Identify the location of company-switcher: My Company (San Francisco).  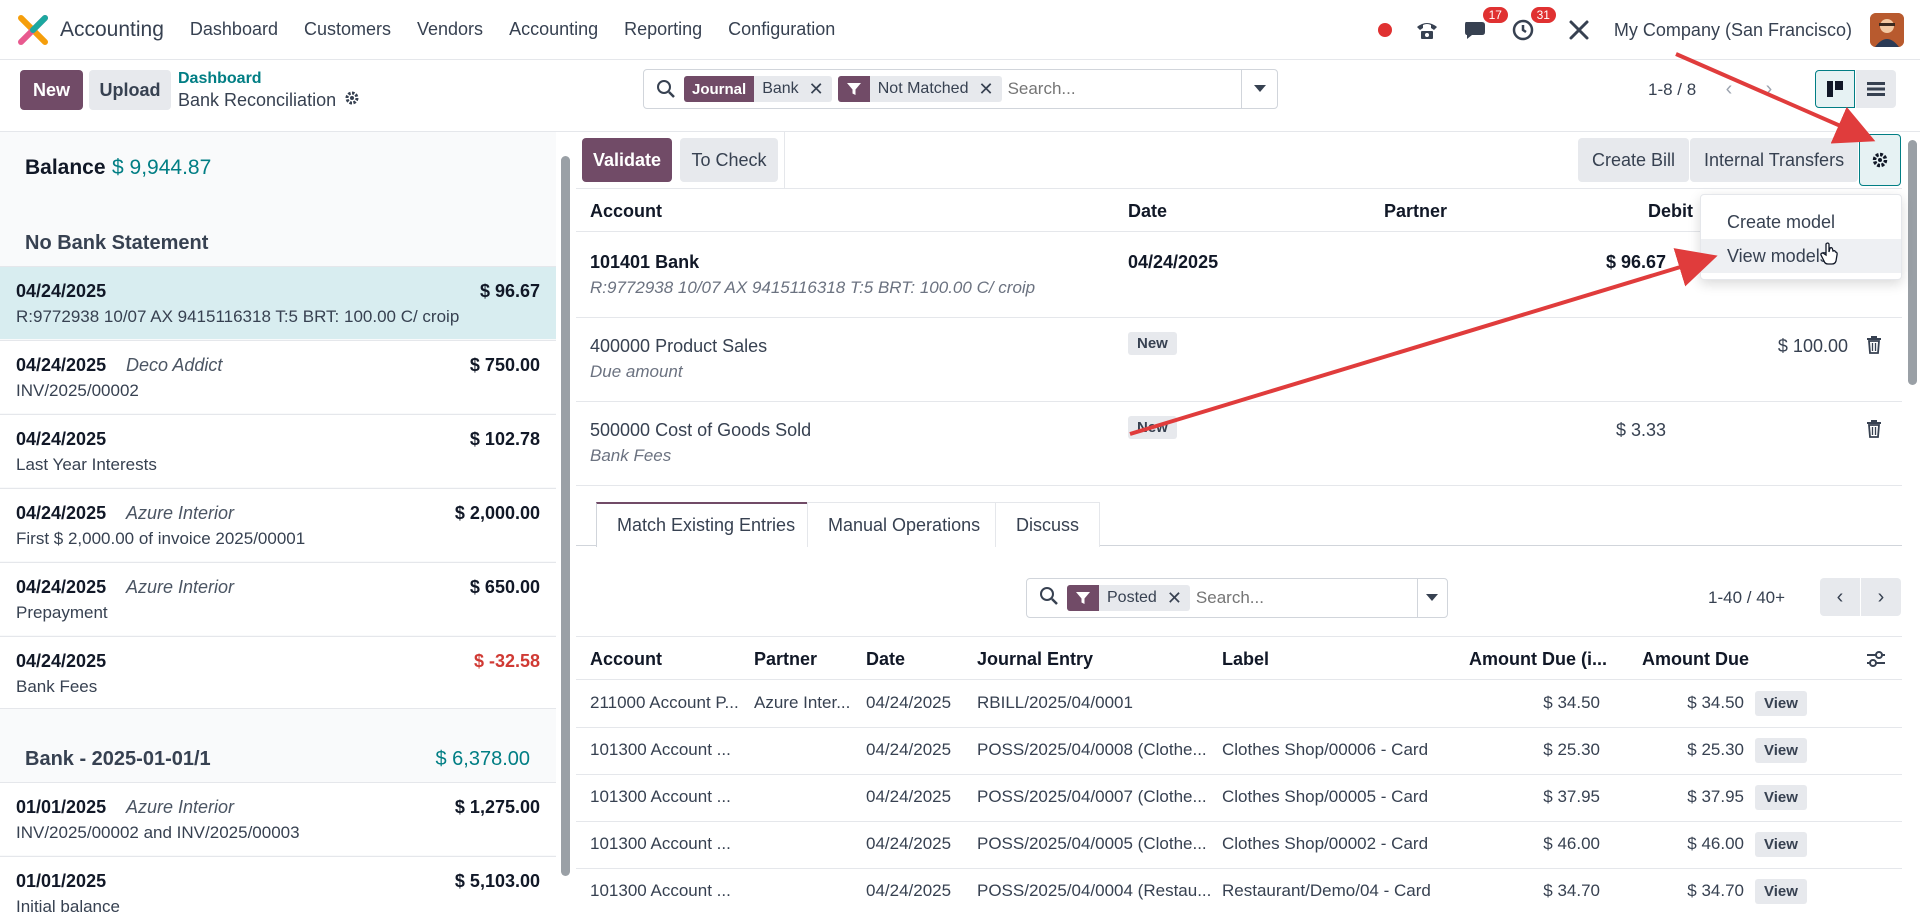
(1733, 30).